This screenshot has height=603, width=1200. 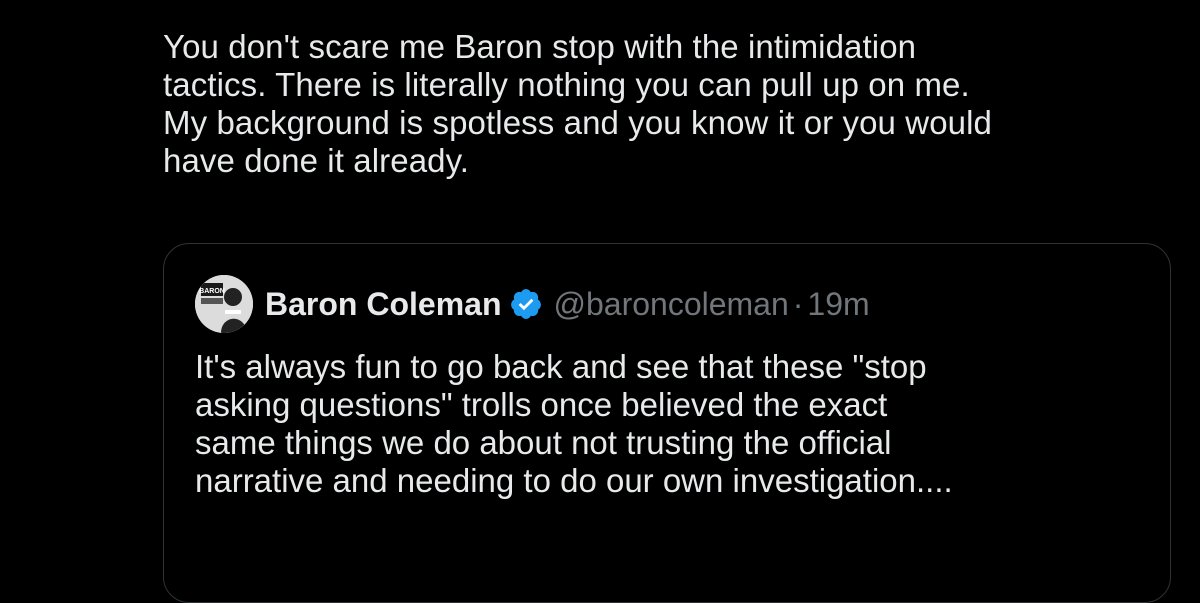 What do you see at coordinates (838, 304) in the screenshot?
I see `timestamp: 19m` at bounding box center [838, 304].